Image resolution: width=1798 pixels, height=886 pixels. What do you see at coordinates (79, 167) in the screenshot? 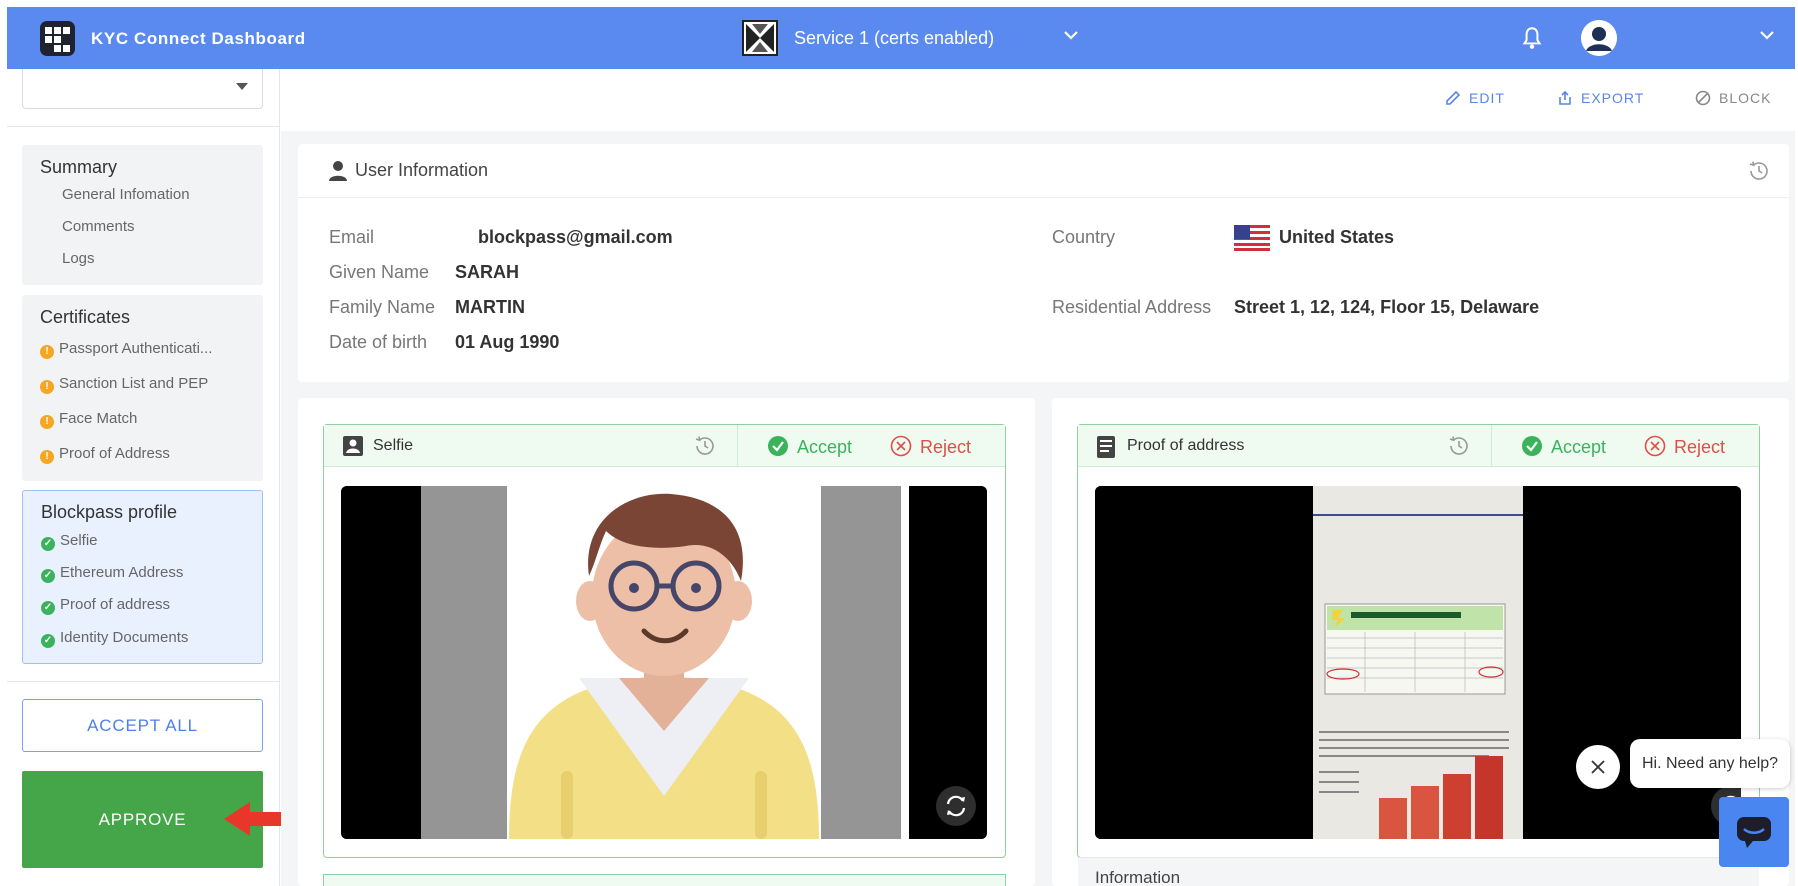
I see `summary-title: Summary` at bounding box center [79, 167].